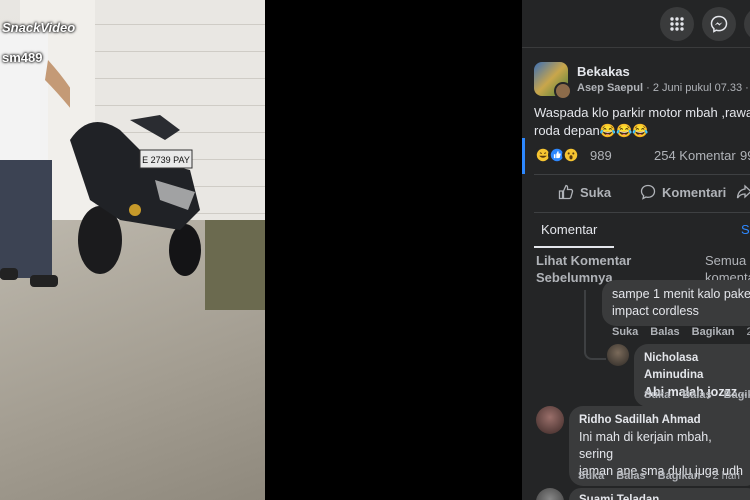 This screenshot has width=750, height=500. I want to click on scooter-image: E 2739 PAY, so click(135, 195).